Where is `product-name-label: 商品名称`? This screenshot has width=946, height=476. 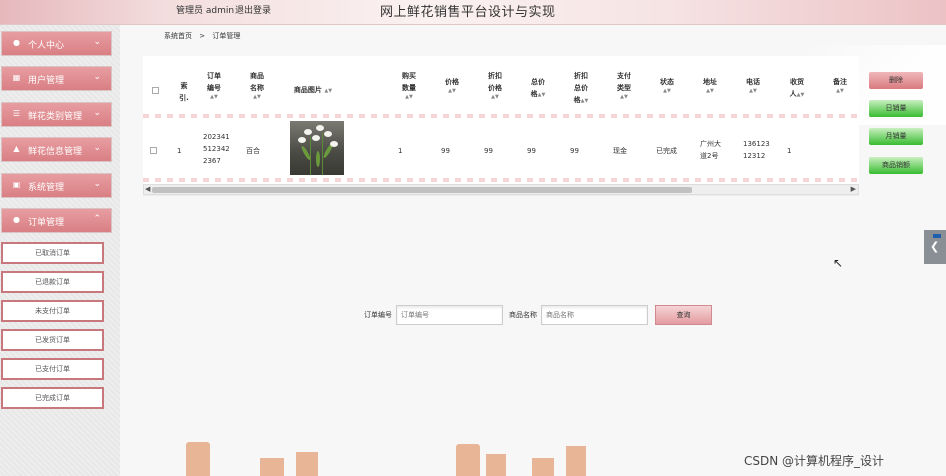 product-name-label: 商品名称 is located at coordinates (523, 315).